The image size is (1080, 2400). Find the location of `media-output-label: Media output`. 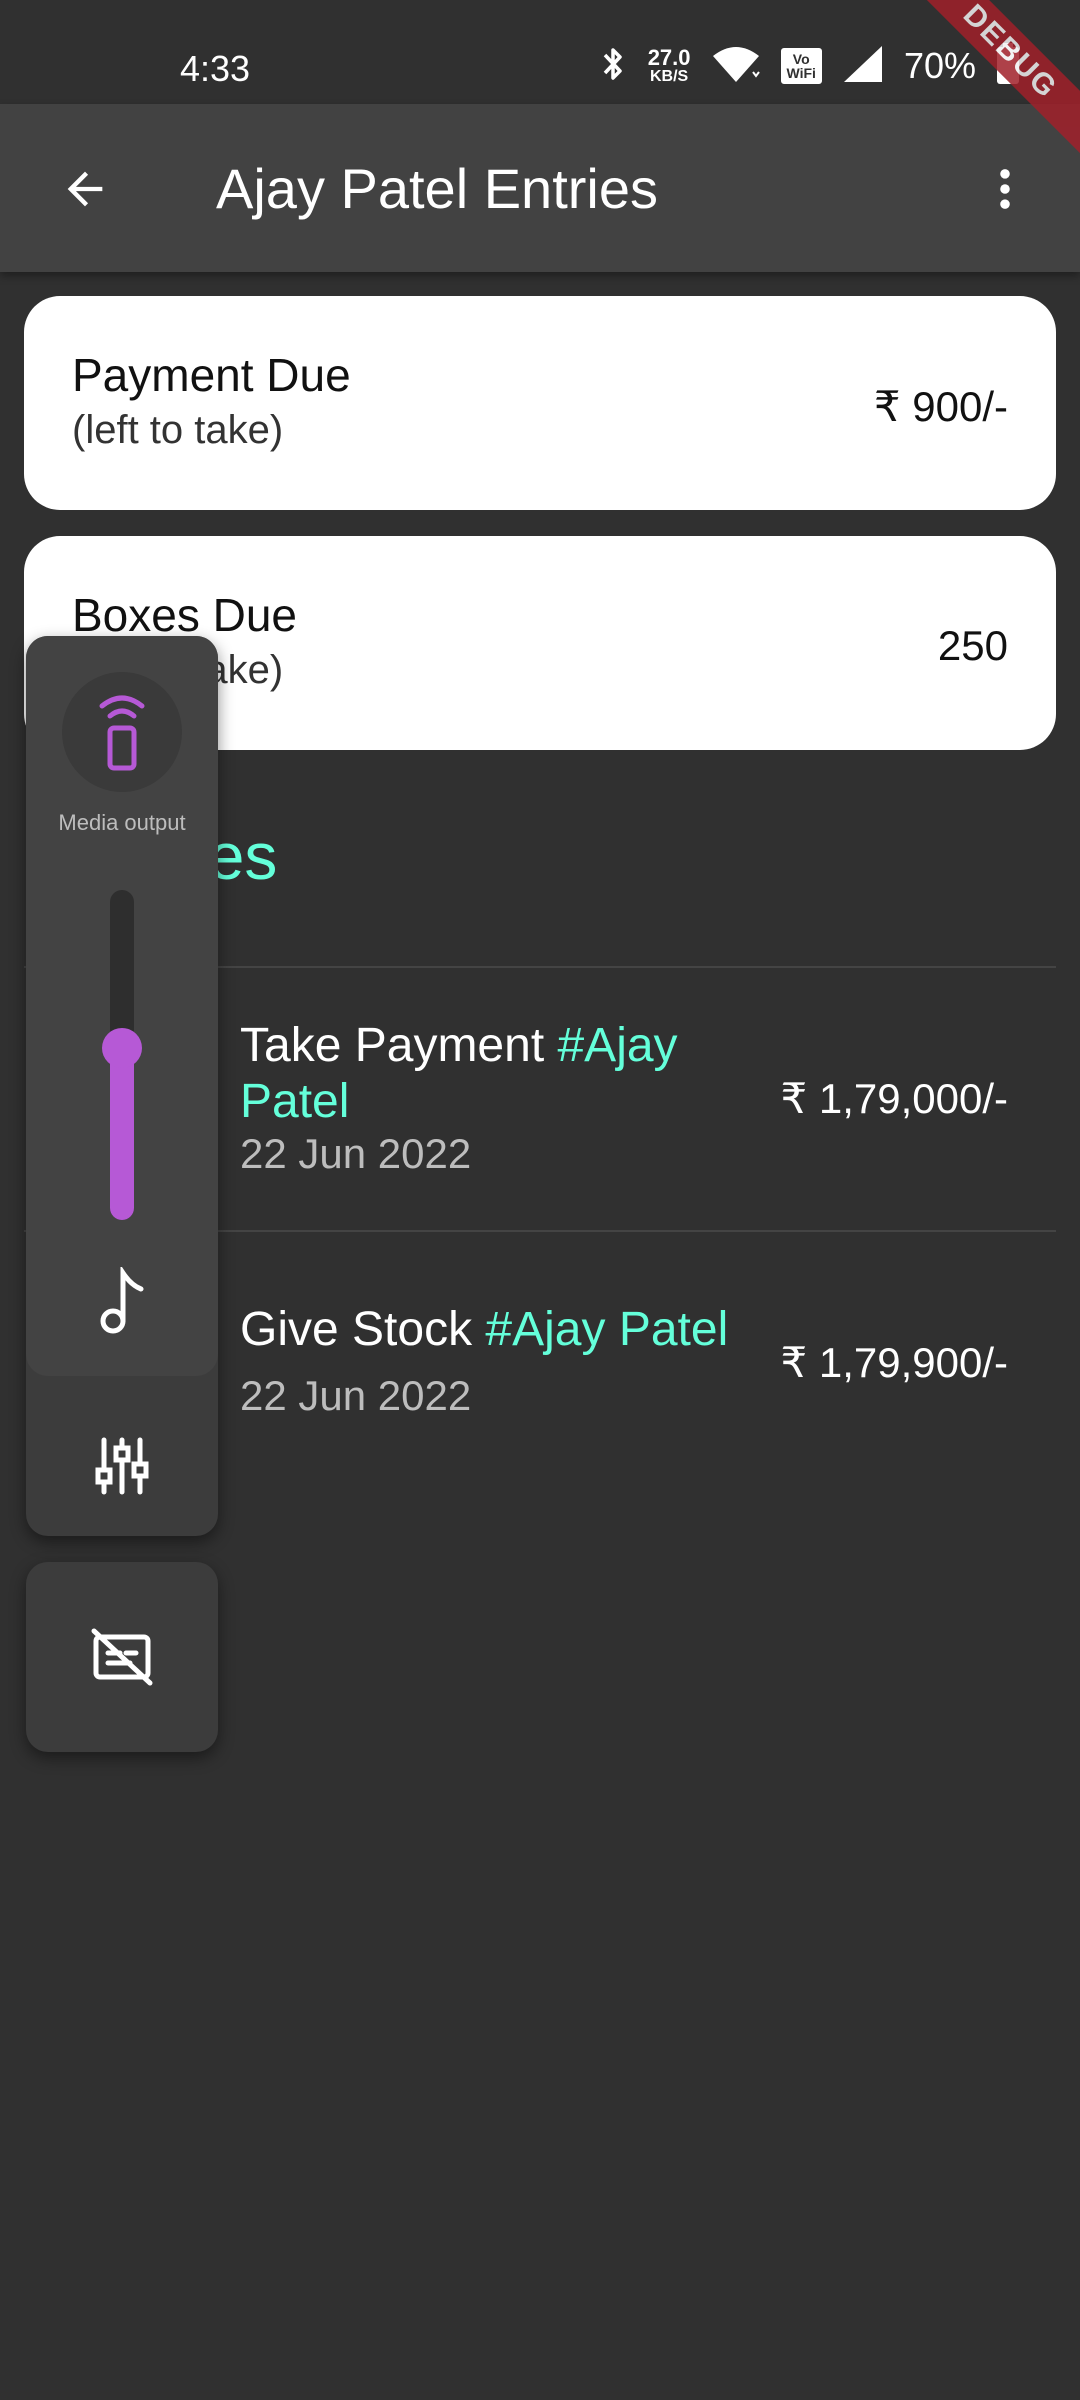

media-output-label: Media output is located at coordinates (122, 822).